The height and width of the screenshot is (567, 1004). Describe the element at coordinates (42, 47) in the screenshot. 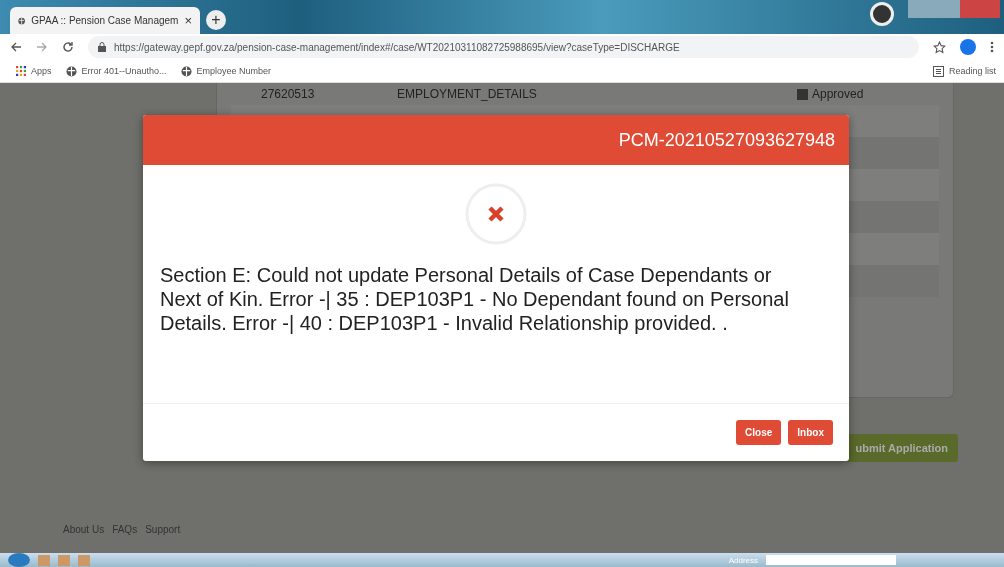

I see `forward-icon` at that location.